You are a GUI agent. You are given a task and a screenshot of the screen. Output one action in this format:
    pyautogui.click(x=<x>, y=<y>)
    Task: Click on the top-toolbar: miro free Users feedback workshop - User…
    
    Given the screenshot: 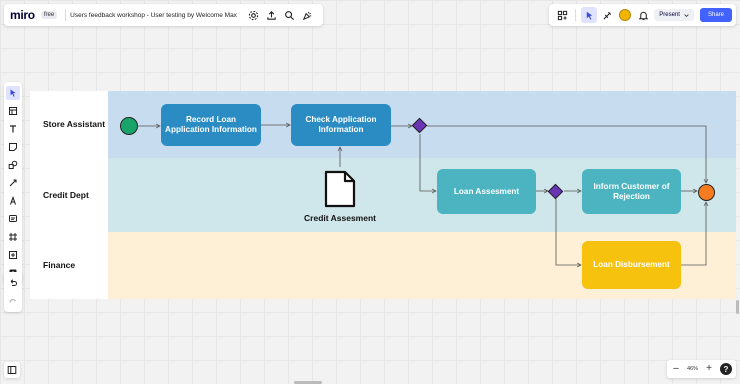 What is the action you would take?
    pyautogui.click(x=163, y=15)
    